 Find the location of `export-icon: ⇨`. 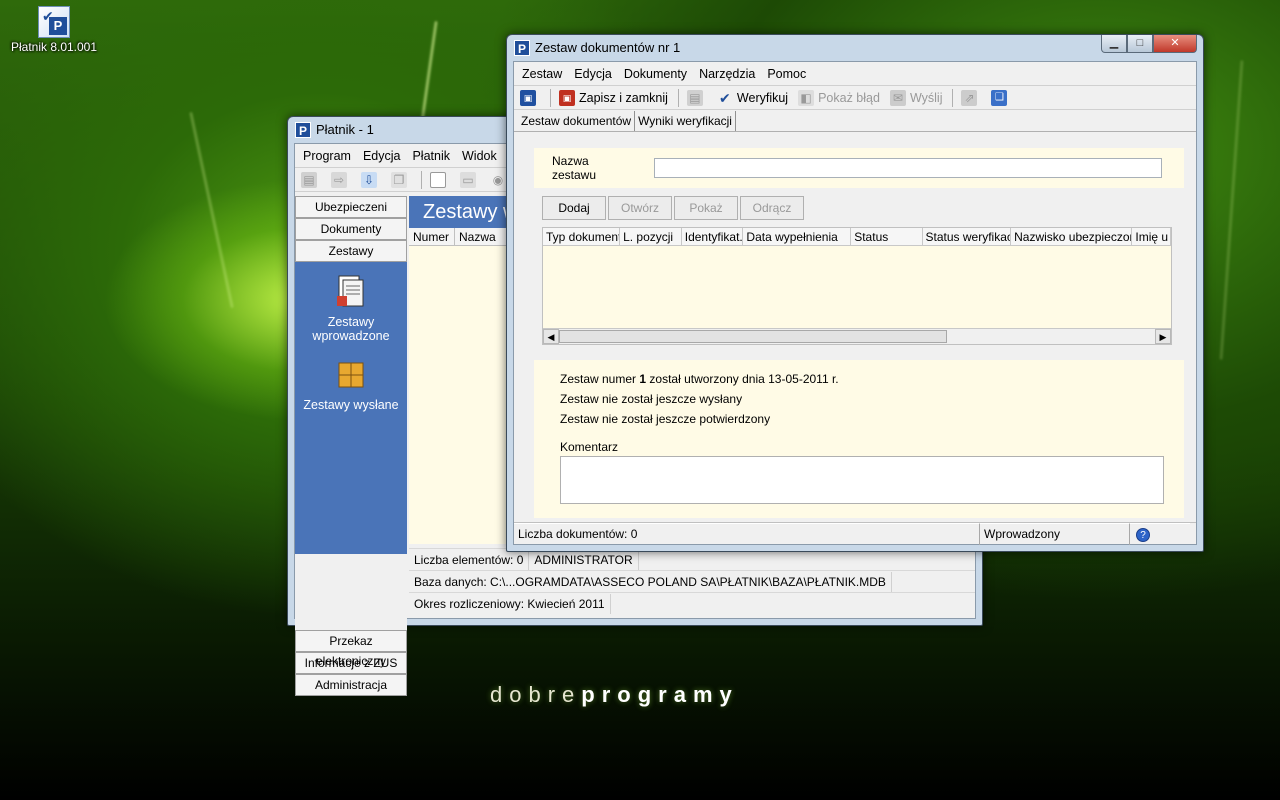

export-icon: ⇨ is located at coordinates (339, 179).